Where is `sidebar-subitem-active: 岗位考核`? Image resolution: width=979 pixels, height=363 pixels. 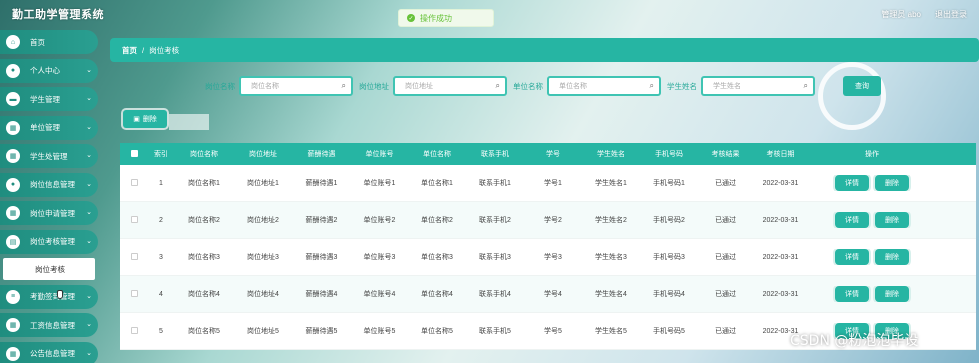 sidebar-subitem-active: 岗位考核 is located at coordinates (49, 269).